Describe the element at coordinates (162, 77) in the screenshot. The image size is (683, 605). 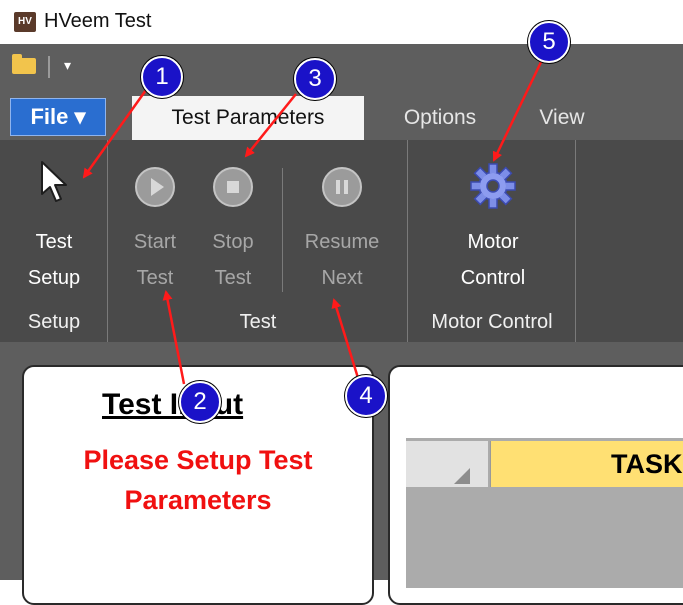
I see `callout-1: 1` at that location.